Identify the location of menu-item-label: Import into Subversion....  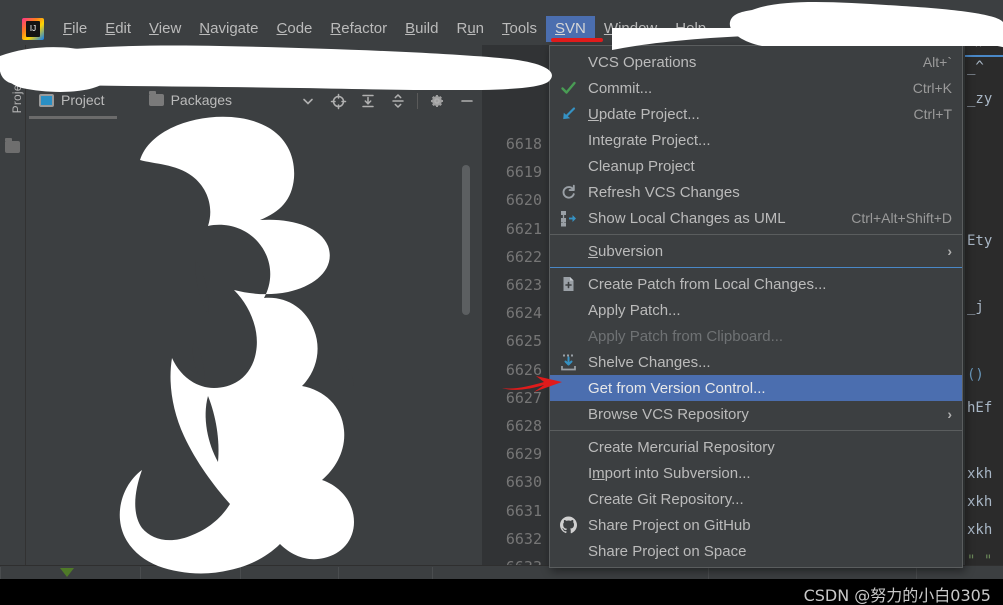
(669, 473).